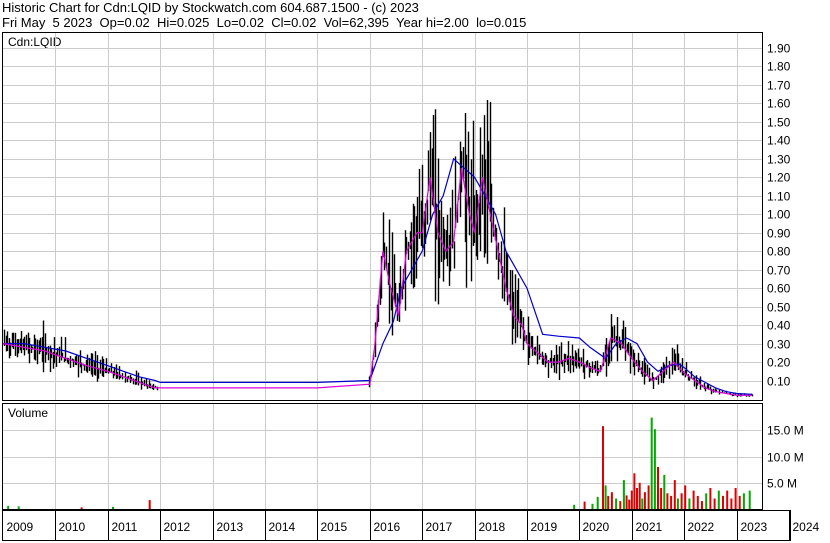 Image resolution: width=830 pixels, height=543 pixels. I want to click on volume-tick-label: 15.0 M, so click(785, 431).